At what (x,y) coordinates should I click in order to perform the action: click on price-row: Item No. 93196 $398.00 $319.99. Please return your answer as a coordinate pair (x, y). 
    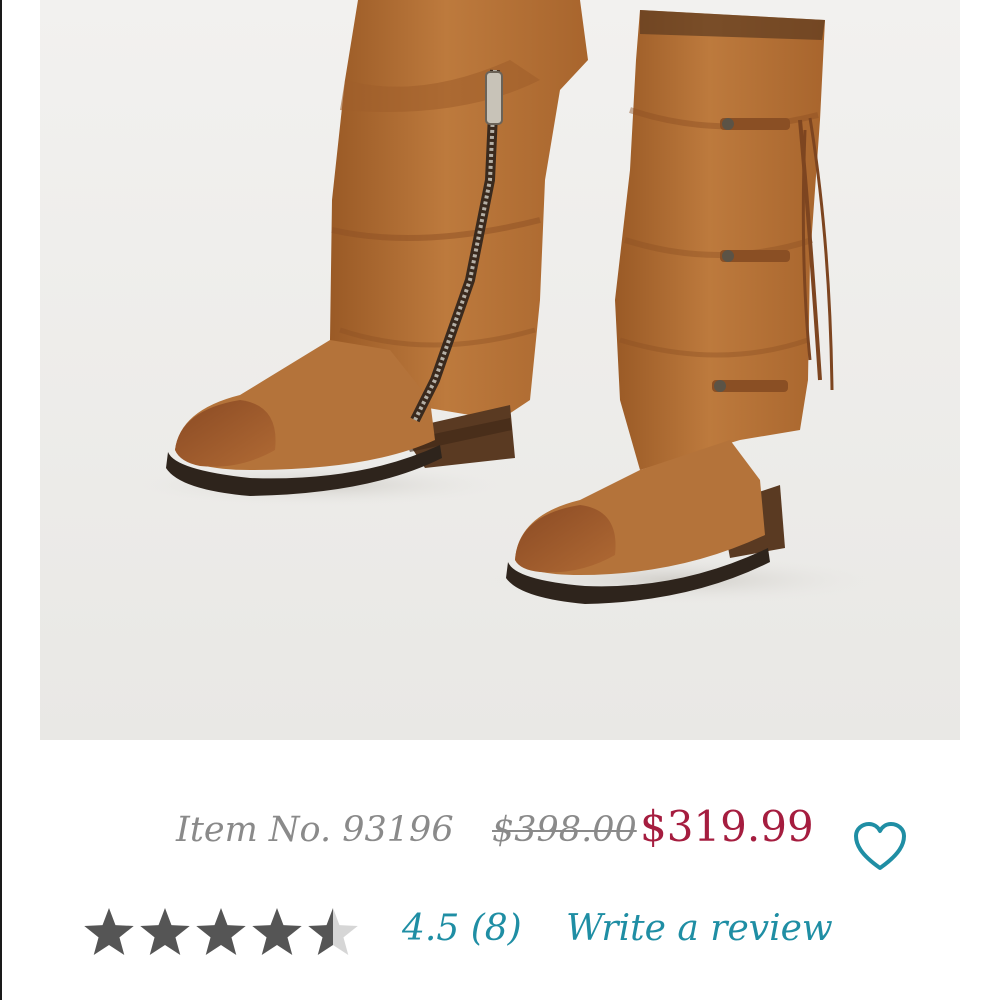
    Looking at the image, I should click on (500, 835).